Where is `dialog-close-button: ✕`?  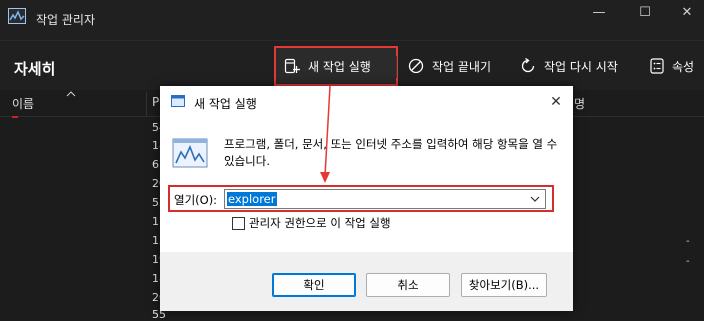 dialog-close-button: ✕ is located at coordinates (556, 102).